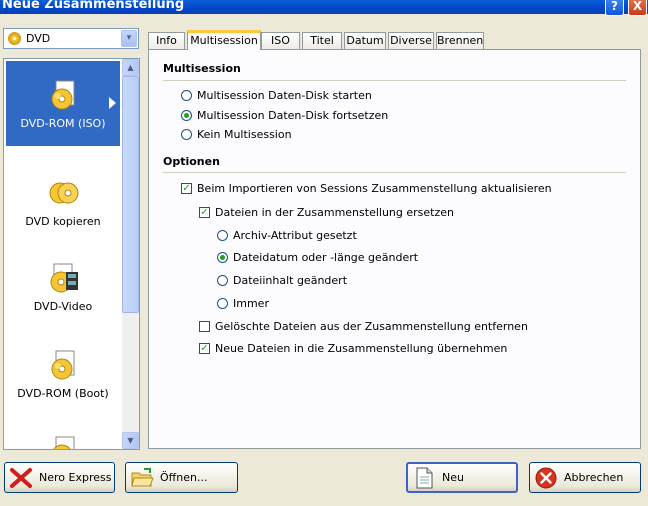  What do you see at coordinates (424, 477) in the screenshot?
I see `new-document-icon` at bounding box center [424, 477].